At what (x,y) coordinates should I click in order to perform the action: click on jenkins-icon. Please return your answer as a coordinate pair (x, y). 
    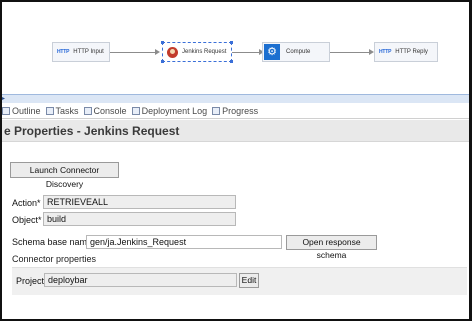
    Looking at the image, I should click on (172, 52).